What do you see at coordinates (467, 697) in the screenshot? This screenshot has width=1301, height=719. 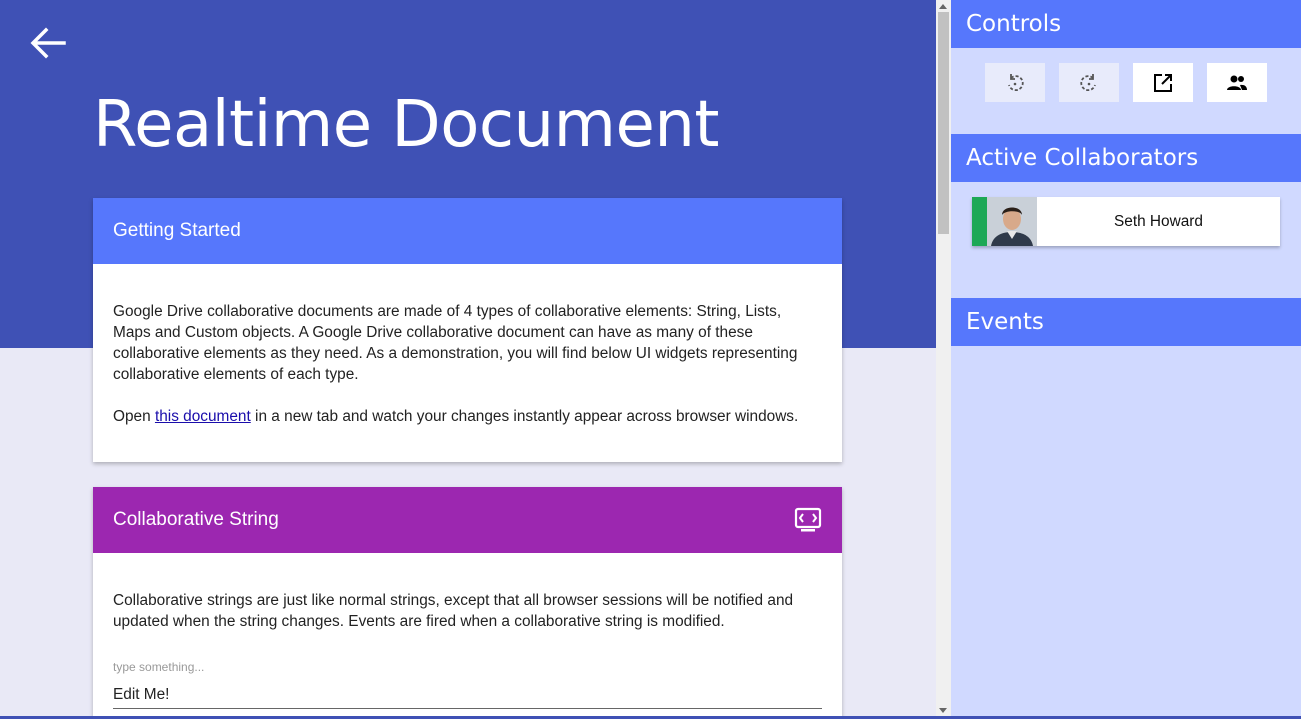 I see `collaborative-string-input` at bounding box center [467, 697].